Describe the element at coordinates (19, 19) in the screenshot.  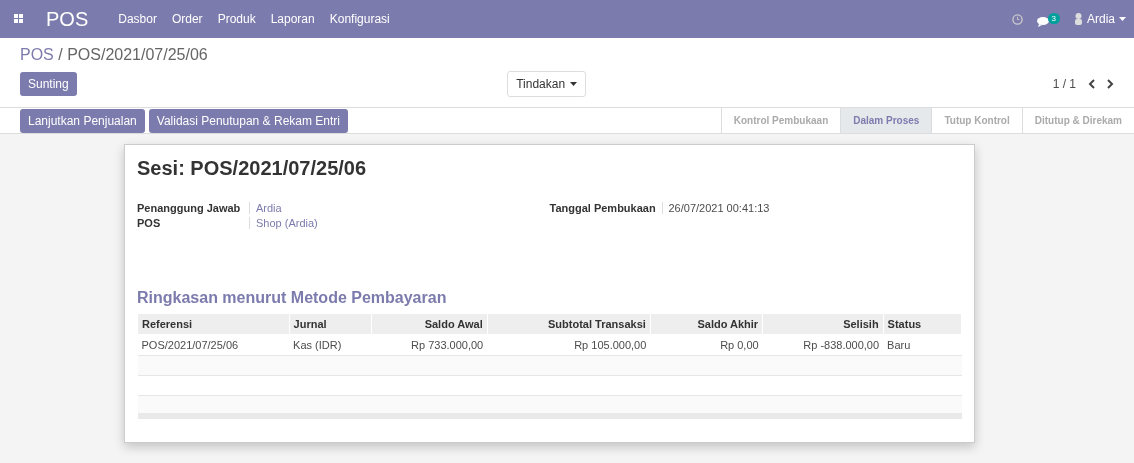
I see `apps-icon` at that location.